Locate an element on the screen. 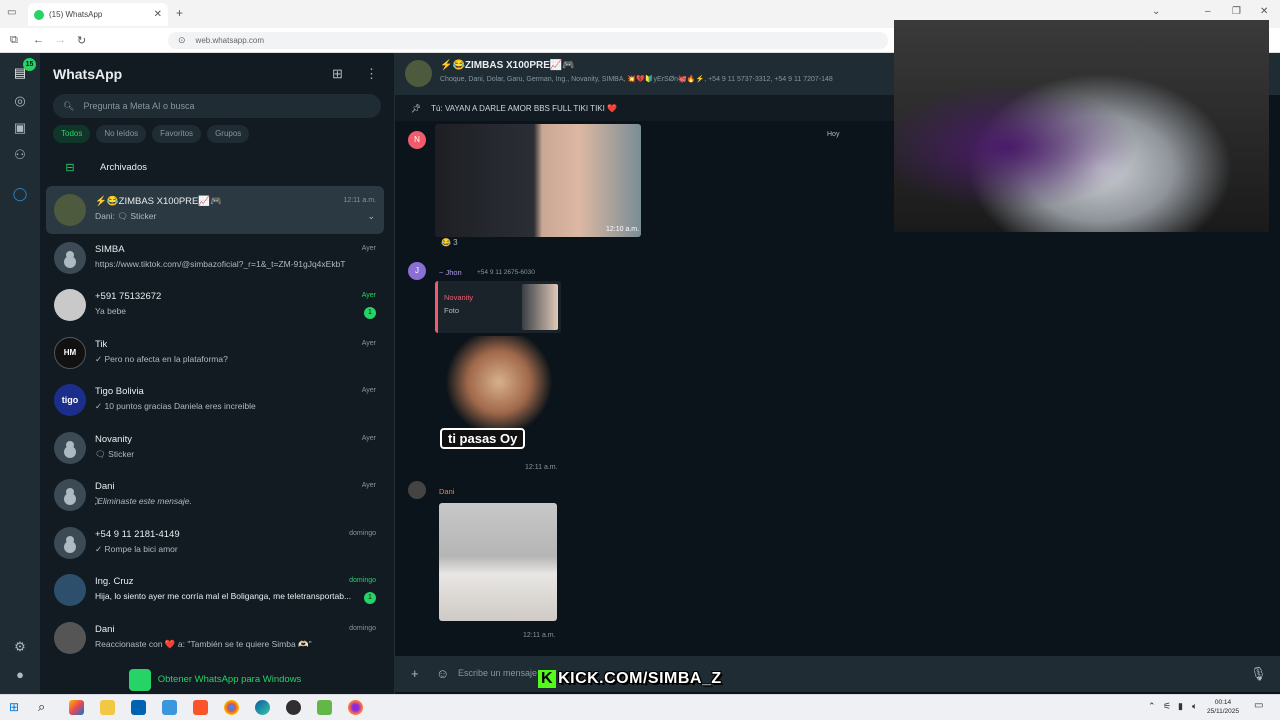  menu-icon: ⋮ is located at coordinates (371, 74).